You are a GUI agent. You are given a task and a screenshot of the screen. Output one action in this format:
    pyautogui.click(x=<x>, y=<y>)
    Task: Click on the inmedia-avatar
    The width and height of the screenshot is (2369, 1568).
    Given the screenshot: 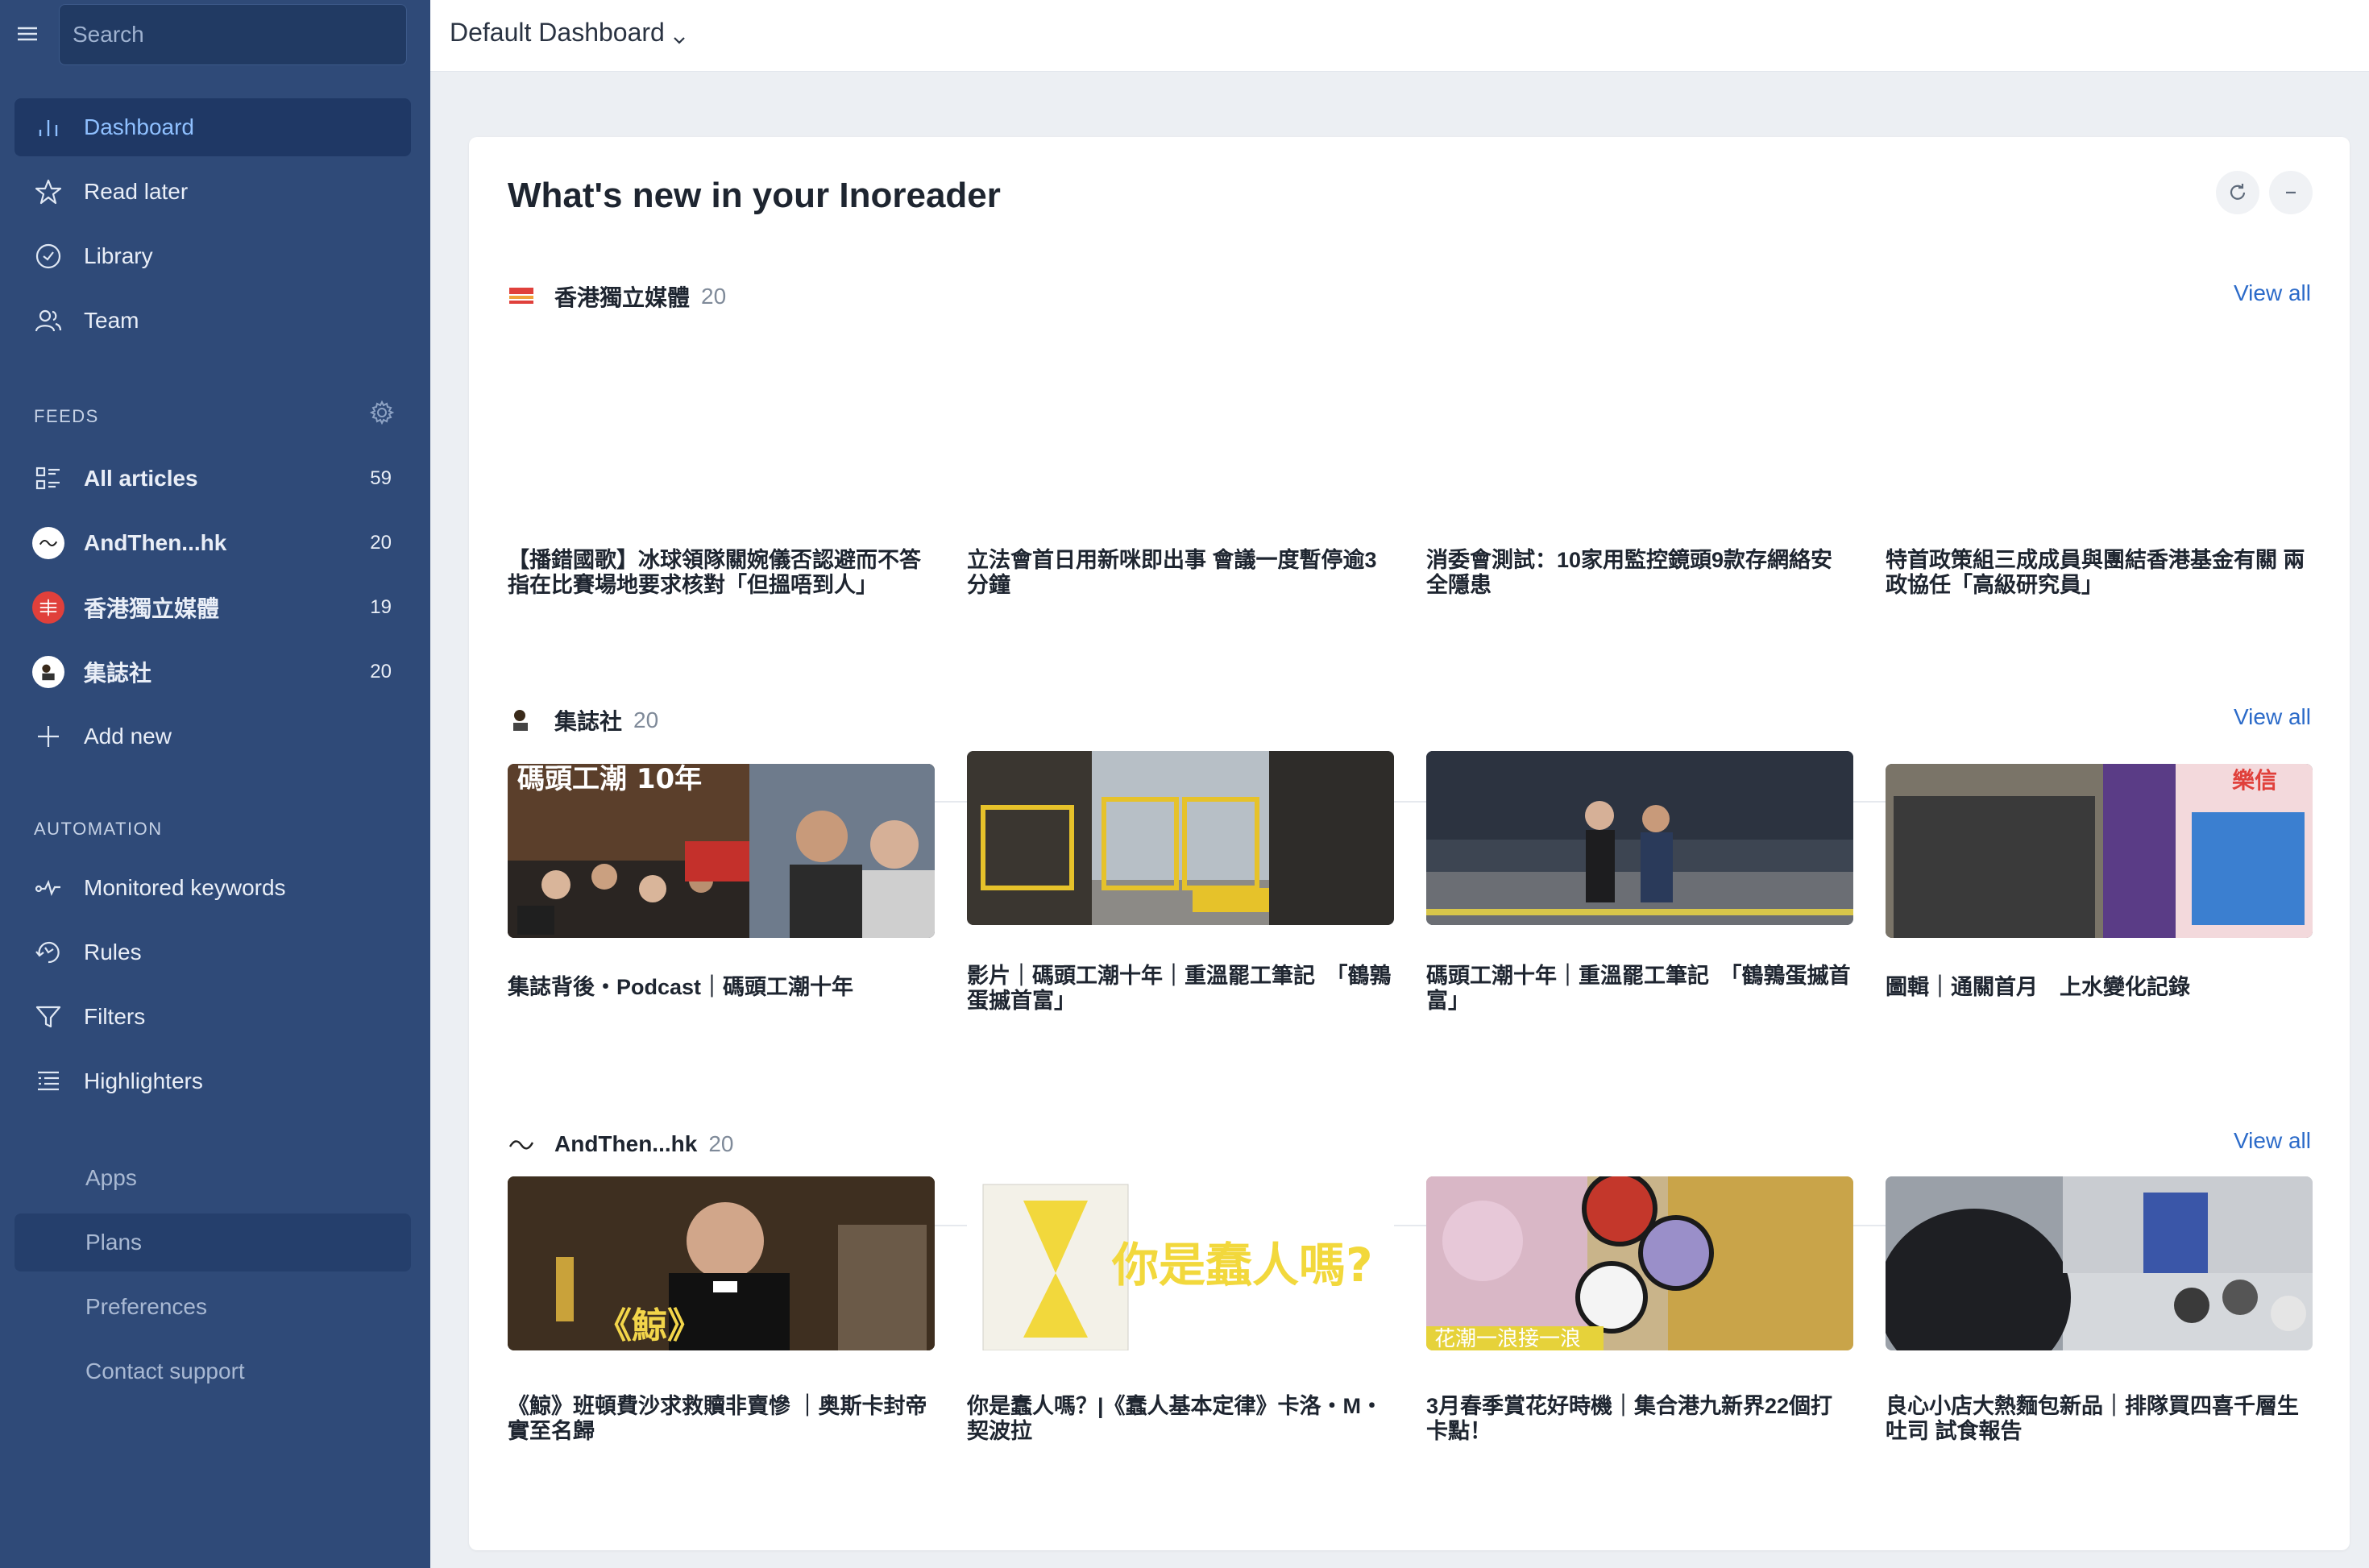 What is the action you would take?
    pyautogui.click(x=48, y=607)
    